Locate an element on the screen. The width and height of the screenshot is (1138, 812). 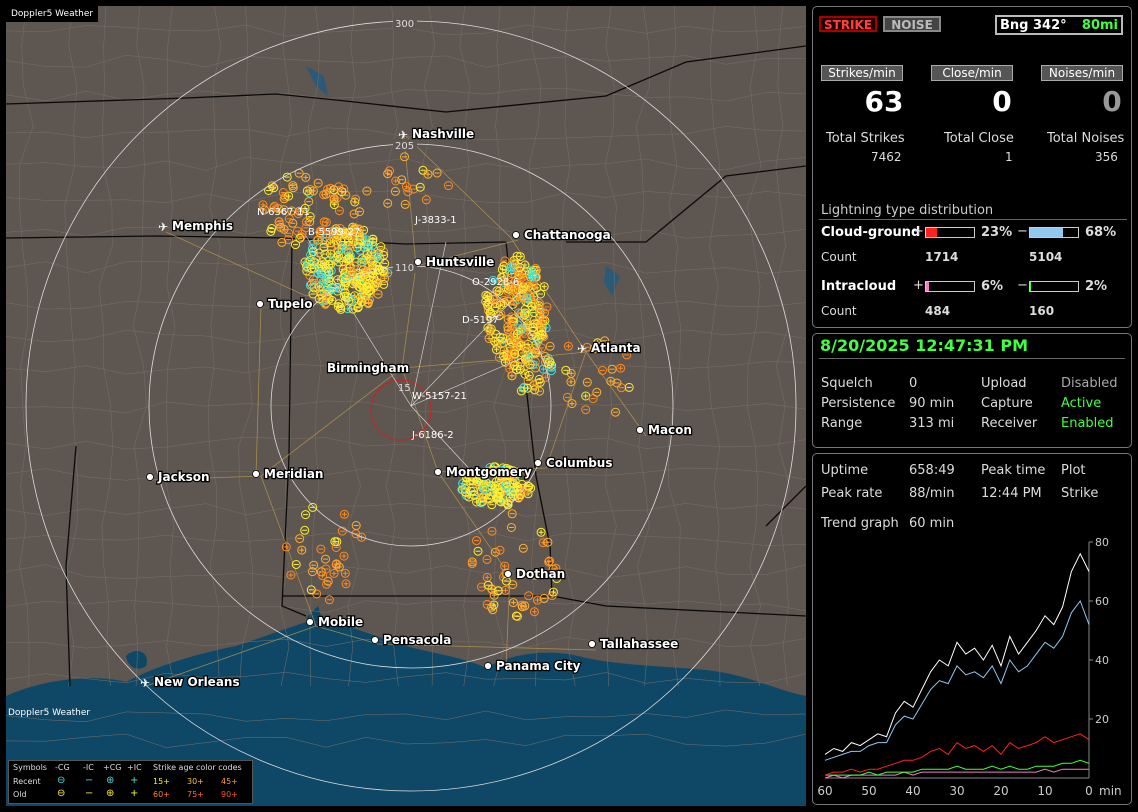
lake-water is located at coordinates (136, 660).